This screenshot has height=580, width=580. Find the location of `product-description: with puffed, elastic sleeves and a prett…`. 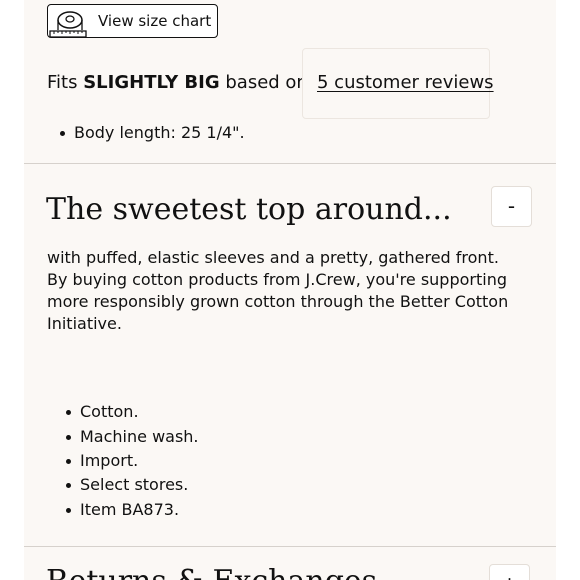

product-description: with puffed, elastic sleeves and a prett… is located at coordinates (278, 290).